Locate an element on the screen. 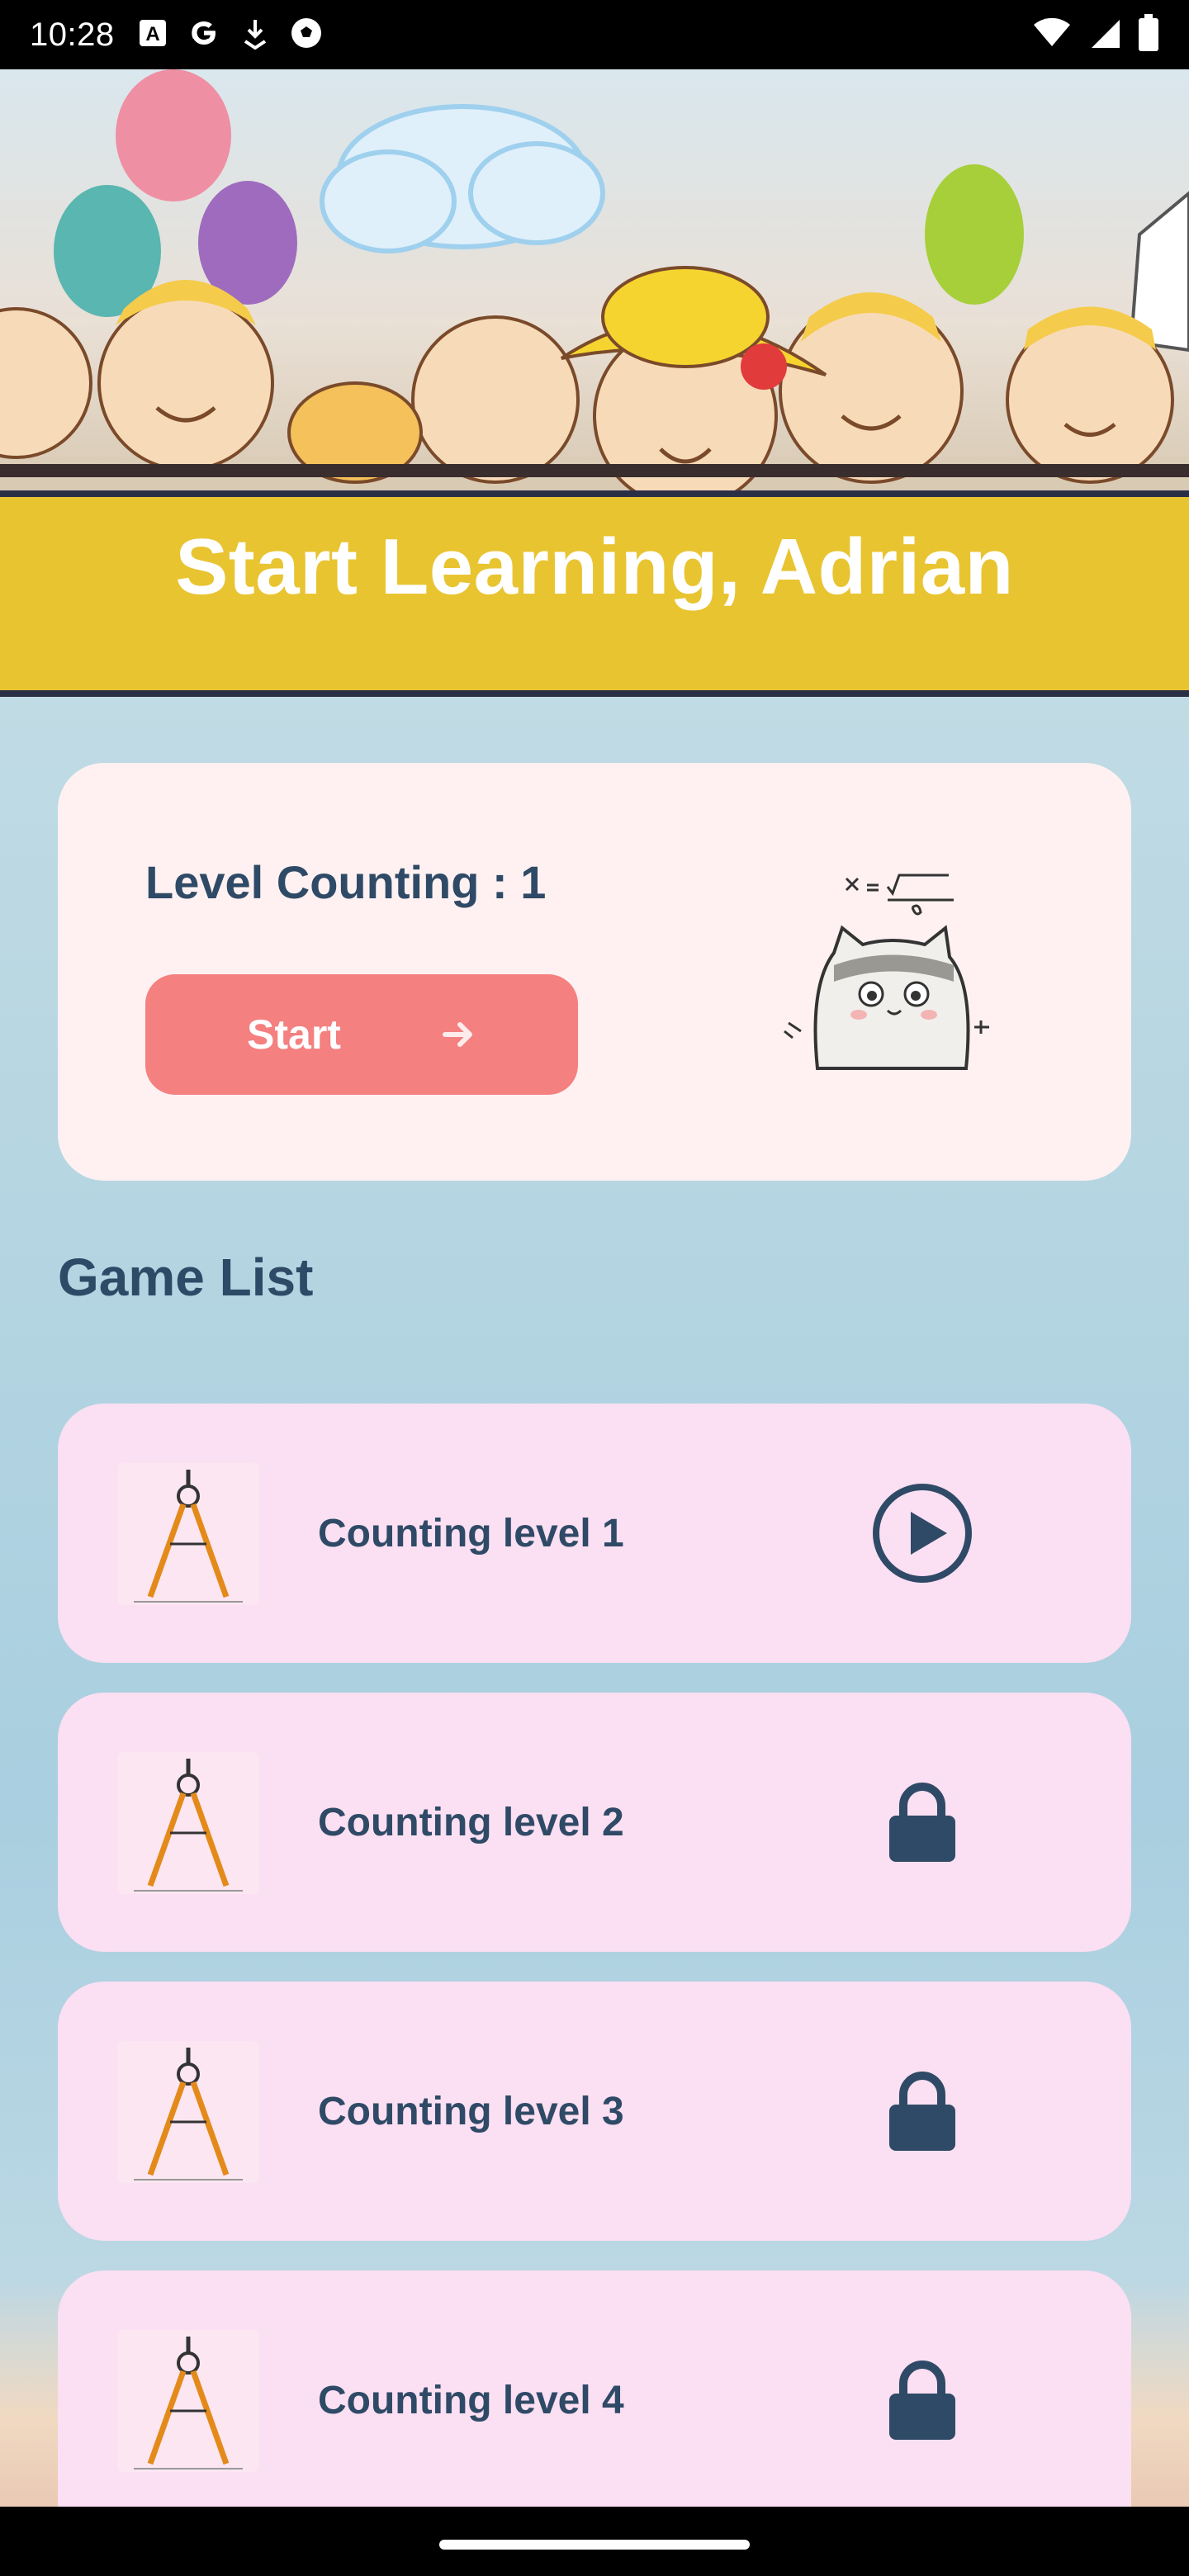 This screenshot has height=2576, width=1189. game-item-label: Counting level 1 is located at coordinates (471, 1533).